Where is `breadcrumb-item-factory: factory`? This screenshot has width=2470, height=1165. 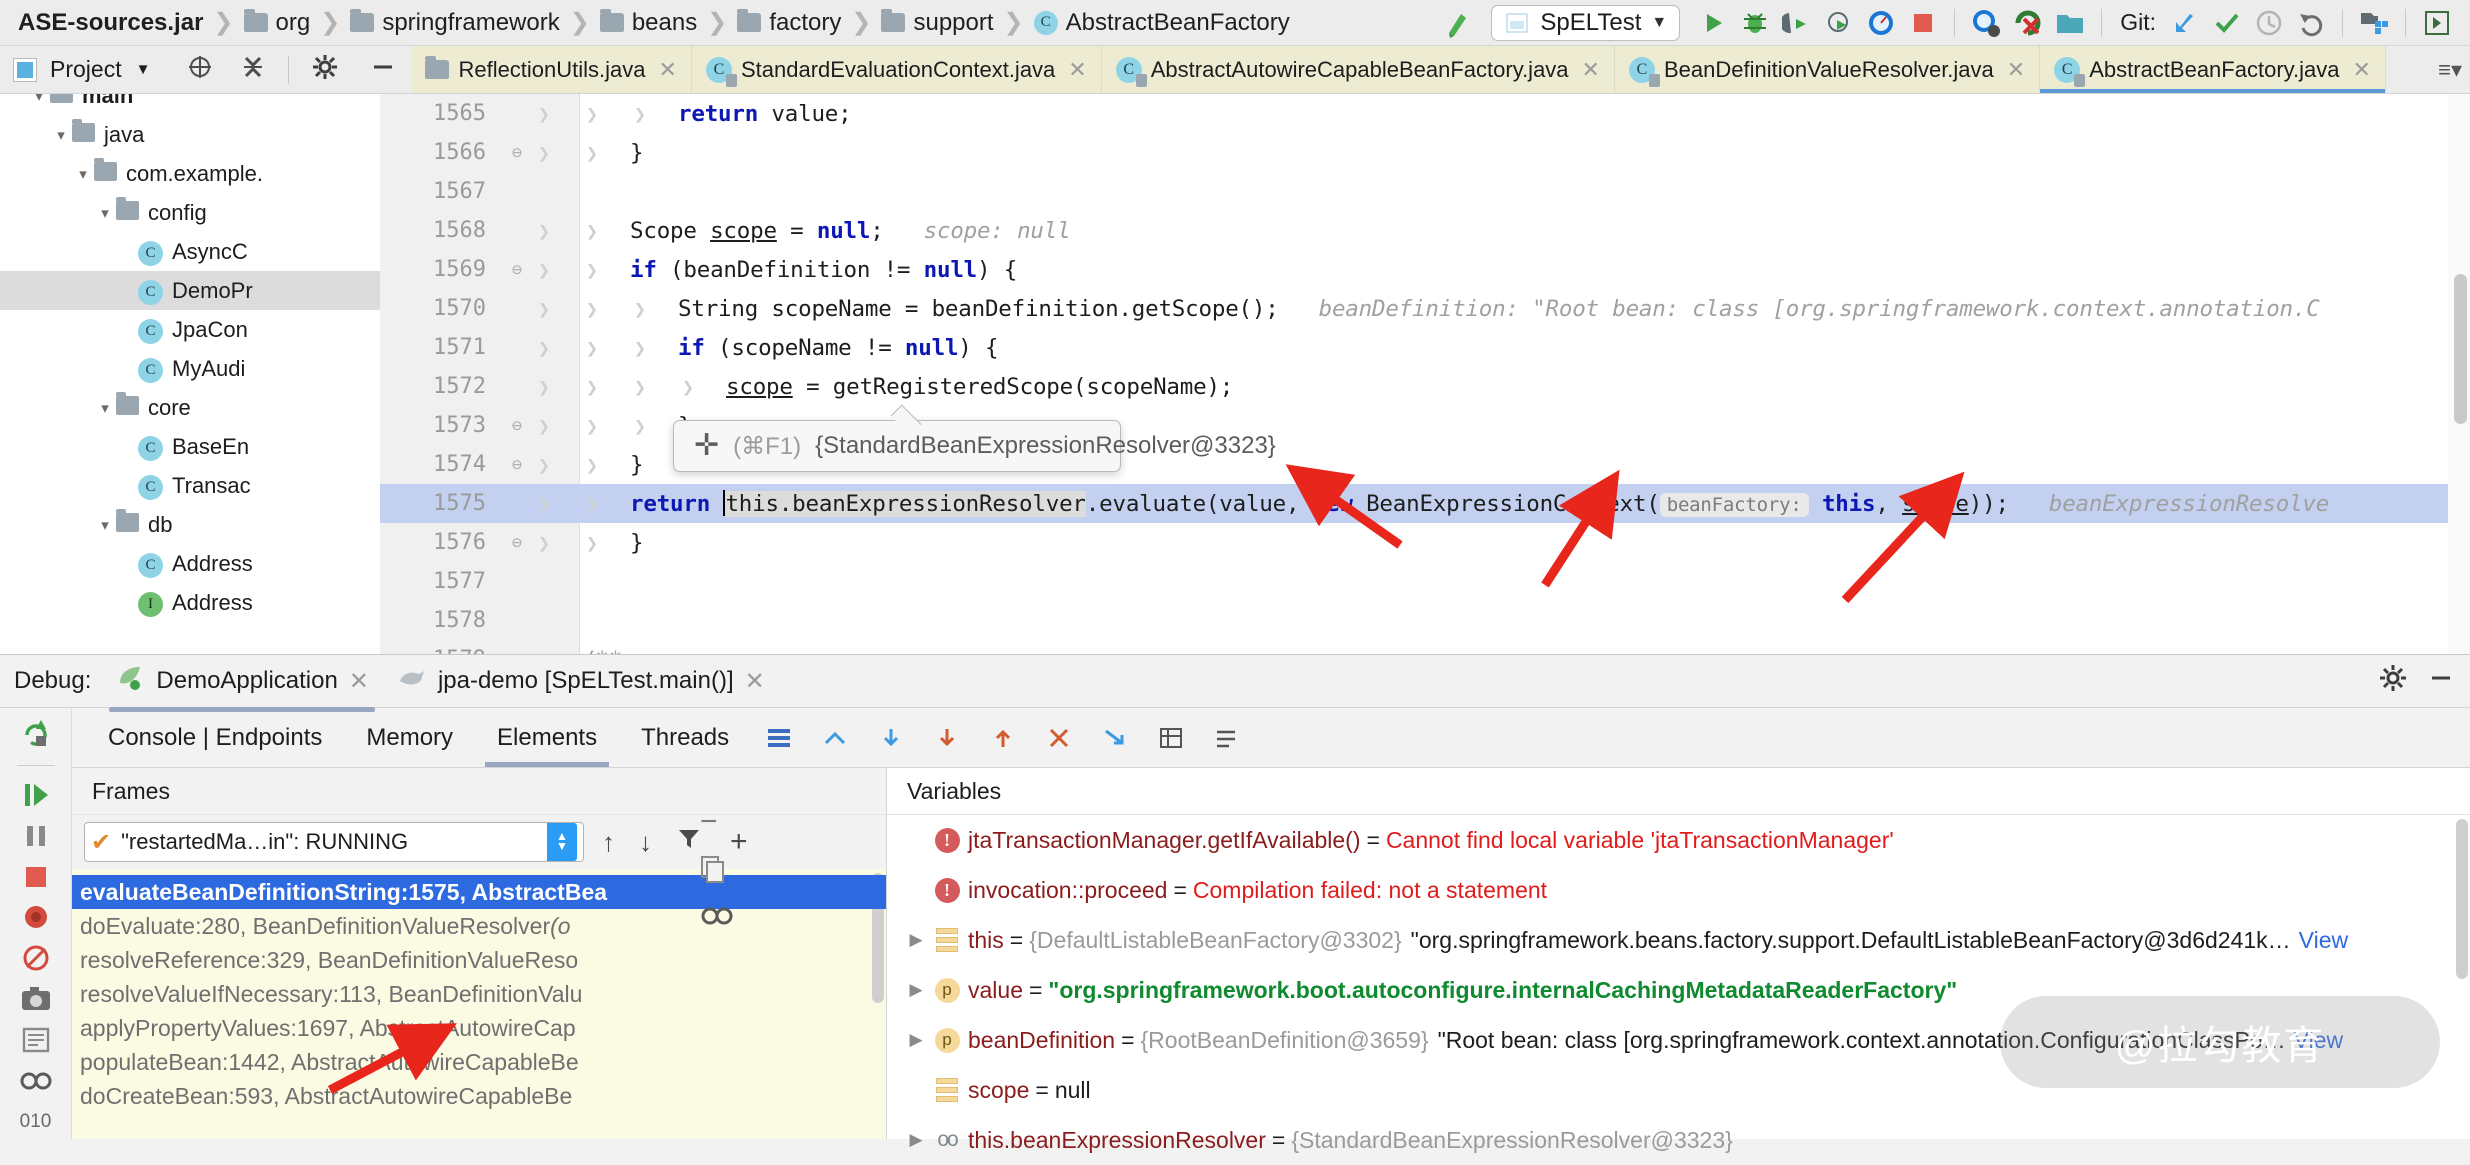
breadcrumb-item-factory: factory is located at coordinates (789, 23).